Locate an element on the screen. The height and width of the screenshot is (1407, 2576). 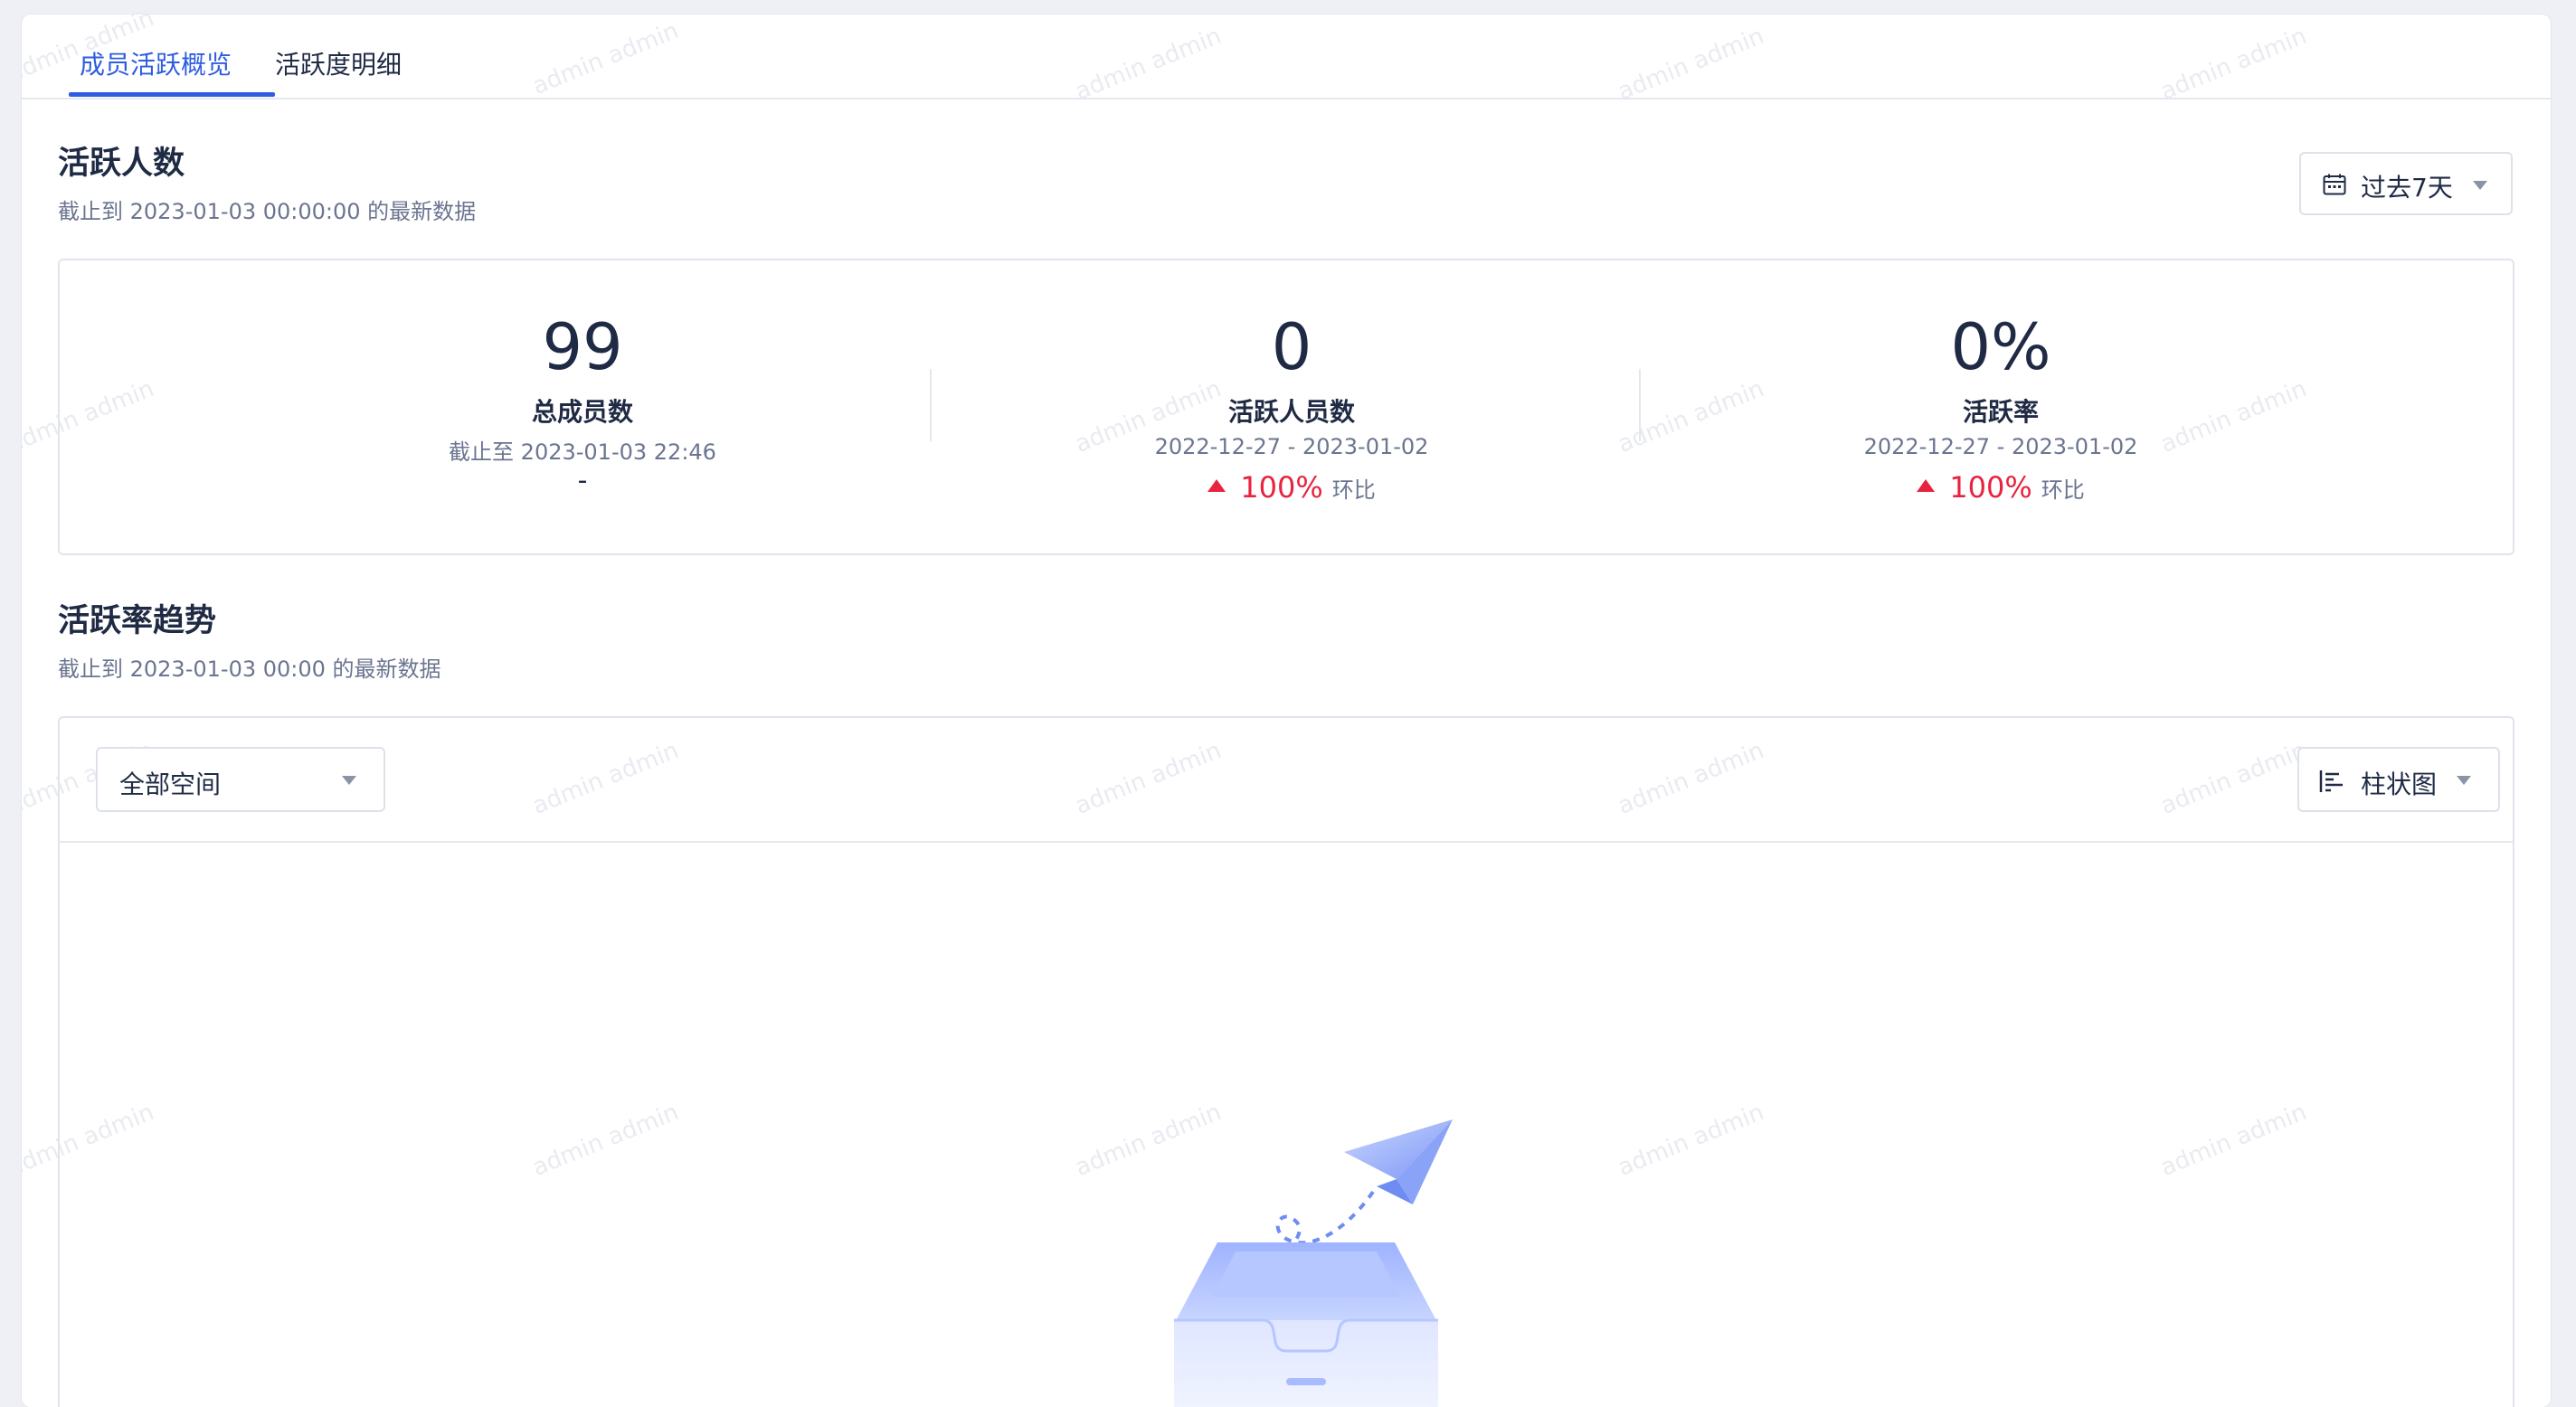
active-tab-indicator is located at coordinates (172, 94).